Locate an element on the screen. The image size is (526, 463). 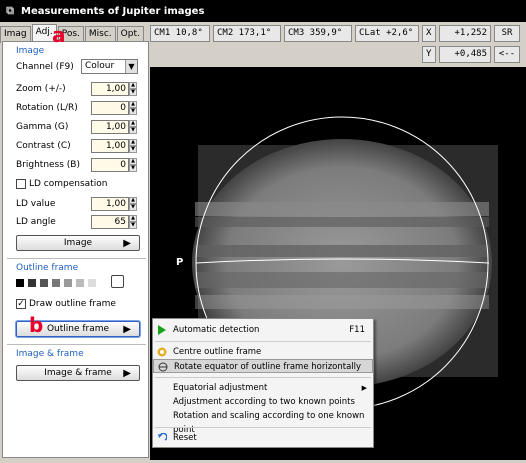
chevron-down-icon: ▼ is located at coordinates (131, 66).